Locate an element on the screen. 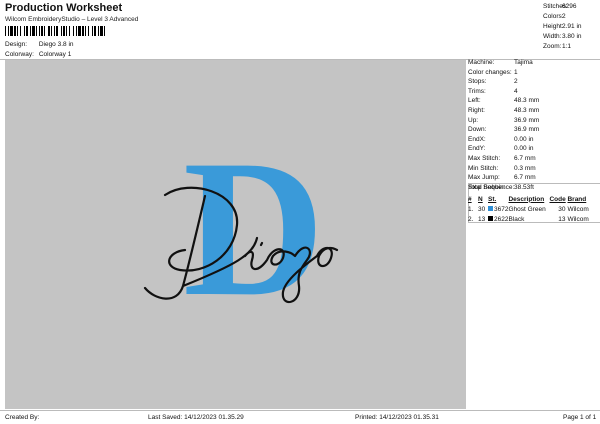  created-by: Created By: is located at coordinates (22, 417).